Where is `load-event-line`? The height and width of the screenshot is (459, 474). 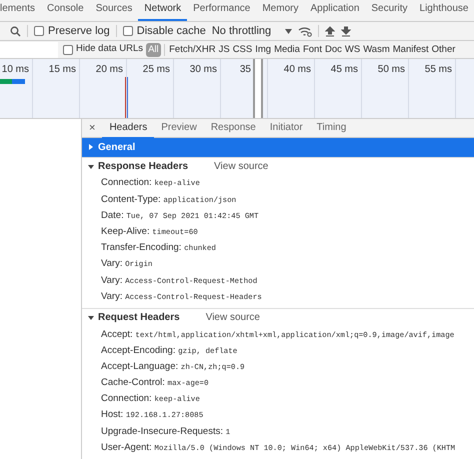 load-event-line is located at coordinates (127, 97).